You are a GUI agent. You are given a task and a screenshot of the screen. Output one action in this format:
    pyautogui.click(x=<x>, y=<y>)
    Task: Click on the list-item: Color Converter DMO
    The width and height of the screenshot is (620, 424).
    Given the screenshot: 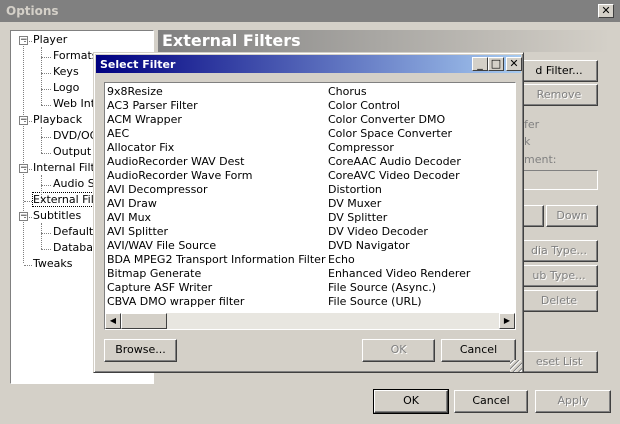 What is the action you would take?
    pyautogui.click(x=386, y=120)
    